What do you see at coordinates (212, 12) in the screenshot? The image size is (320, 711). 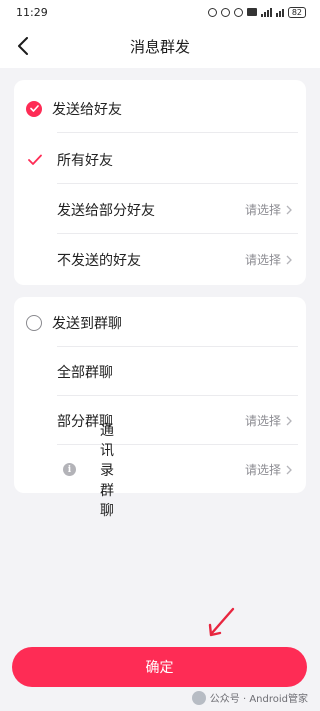 I see `headset-icon` at bounding box center [212, 12].